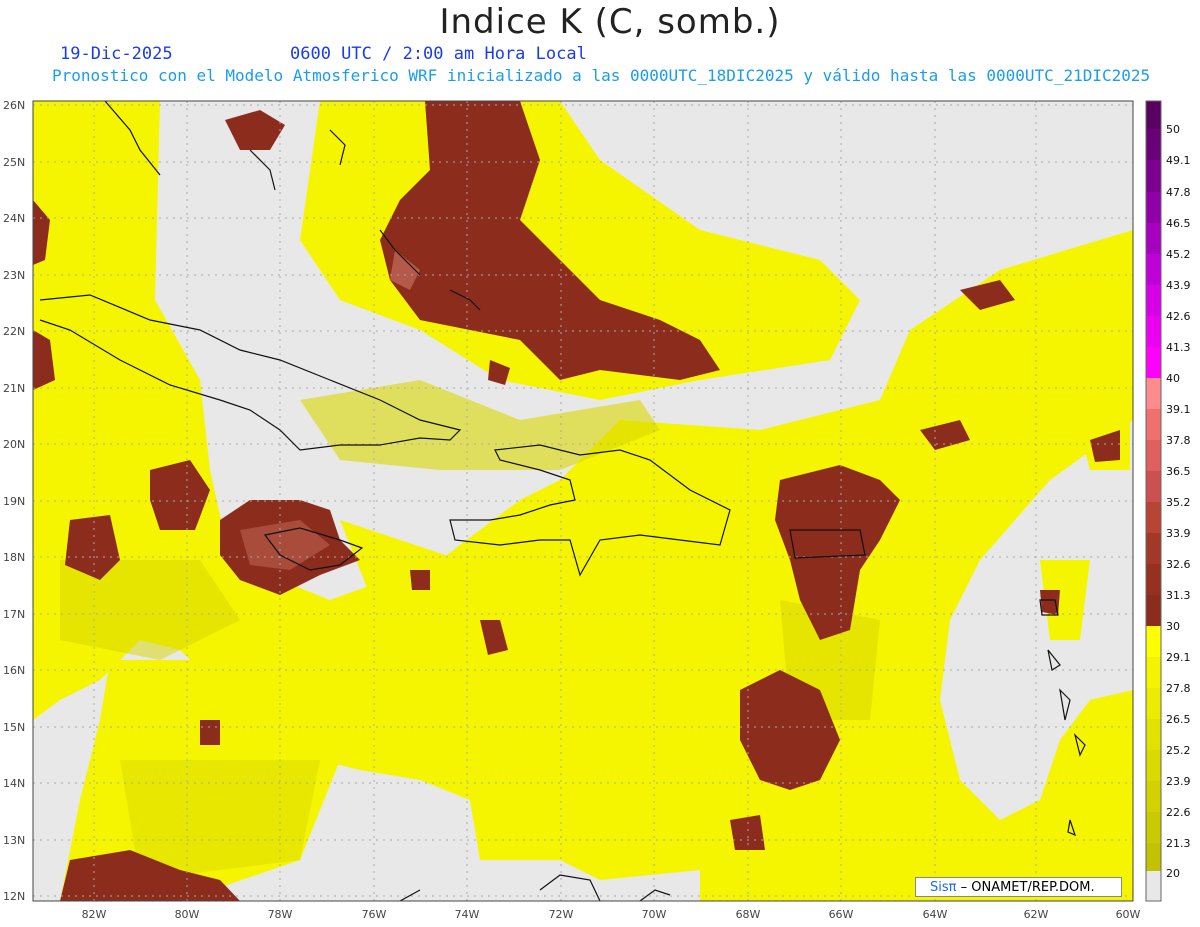  What do you see at coordinates (14, 444) in the screenshot?
I see `lat-label: 20N` at bounding box center [14, 444].